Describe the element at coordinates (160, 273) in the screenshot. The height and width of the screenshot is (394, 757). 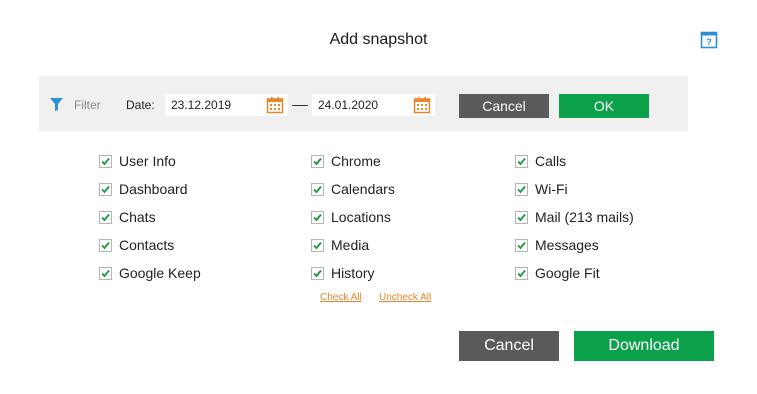
I see `checkbox-label: Google Keep` at that location.